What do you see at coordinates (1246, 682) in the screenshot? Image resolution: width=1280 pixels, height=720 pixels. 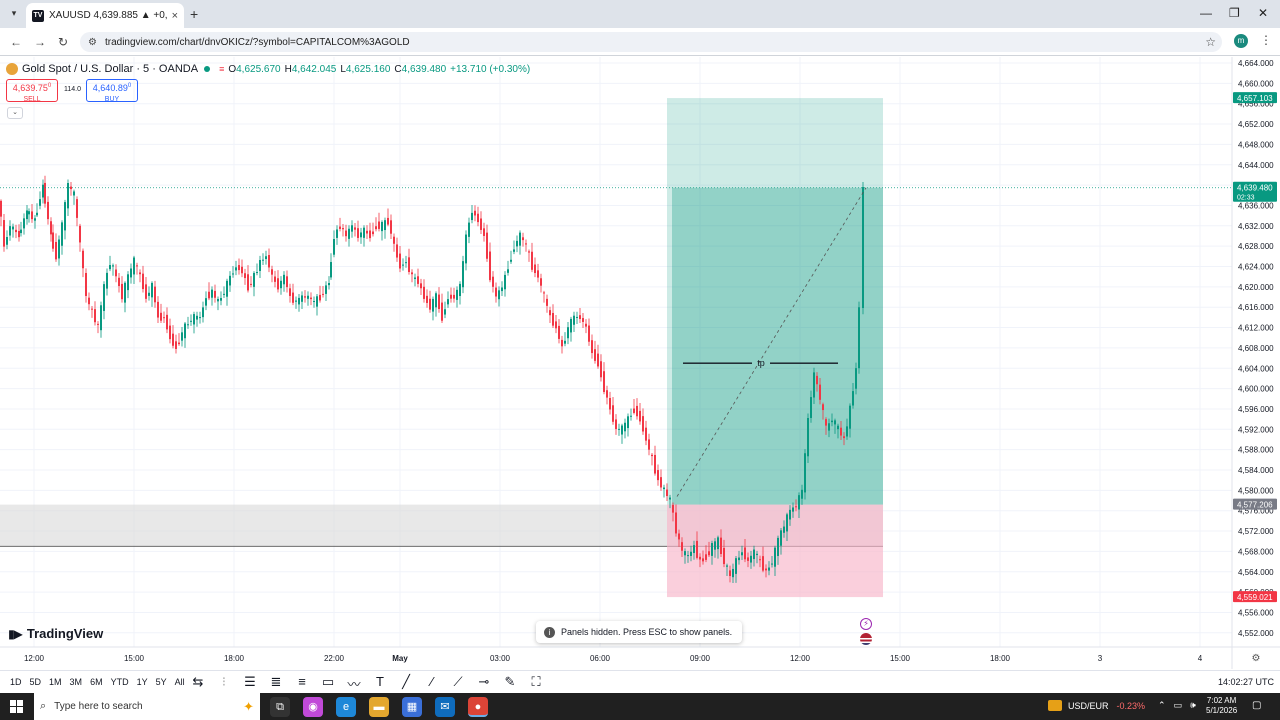 I see `utc-clock: 14:02:27 UTC` at bounding box center [1246, 682].